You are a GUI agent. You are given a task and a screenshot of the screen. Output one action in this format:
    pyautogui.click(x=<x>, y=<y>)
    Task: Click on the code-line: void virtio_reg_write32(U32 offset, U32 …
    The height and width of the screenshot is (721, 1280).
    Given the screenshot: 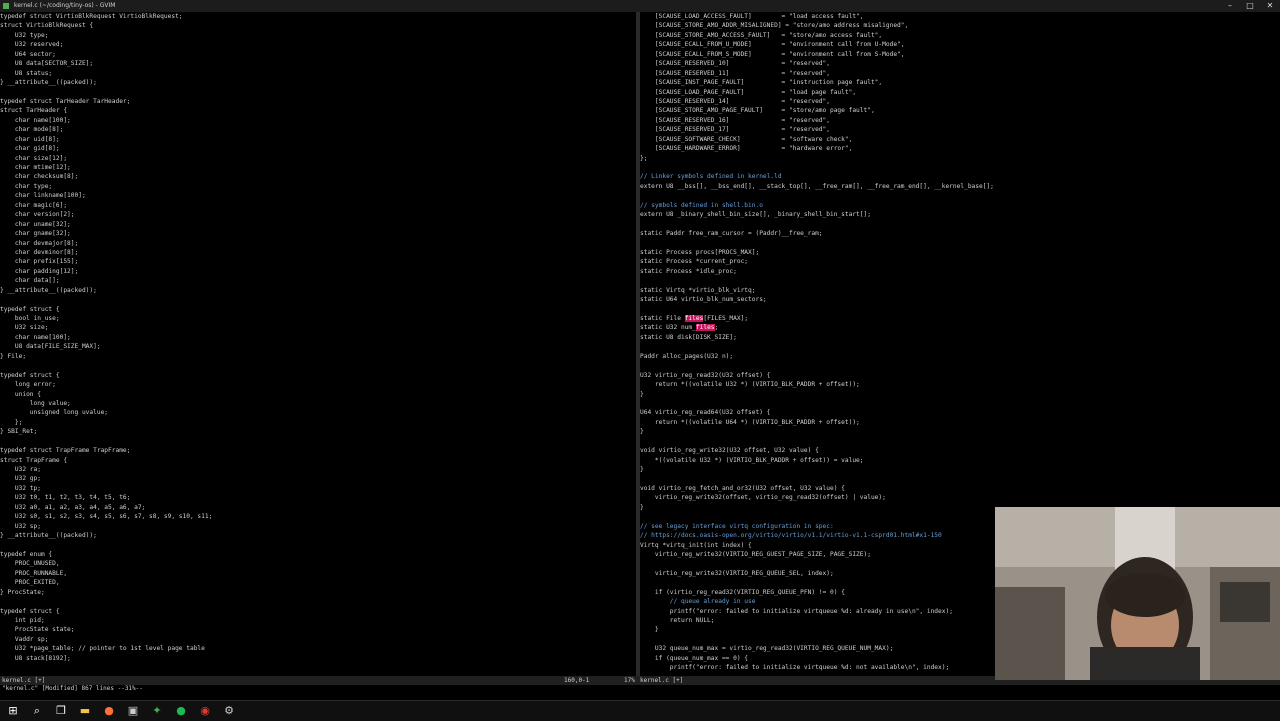 What is the action you would take?
    pyautogui.click(x=729, y=451)
    